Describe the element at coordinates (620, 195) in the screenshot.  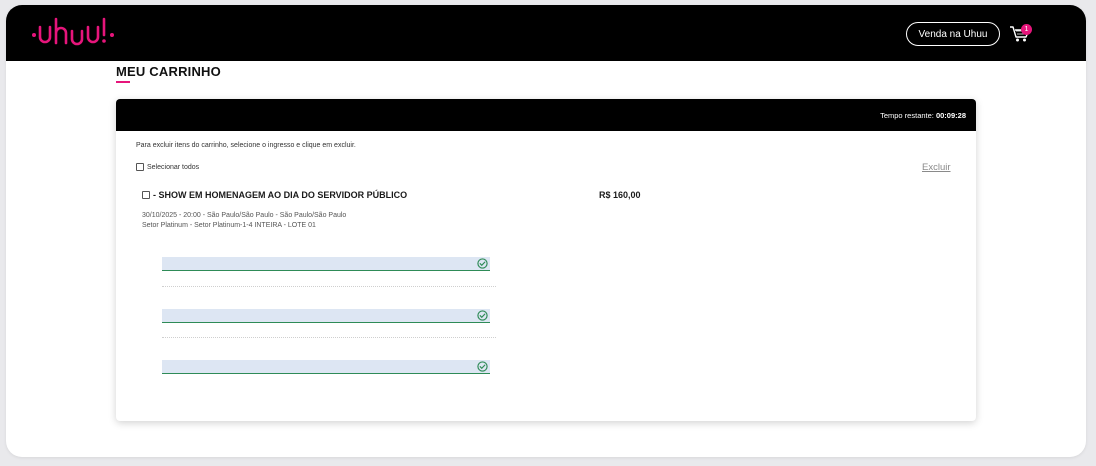
I see `item-price: R$ 160,00` at that location.